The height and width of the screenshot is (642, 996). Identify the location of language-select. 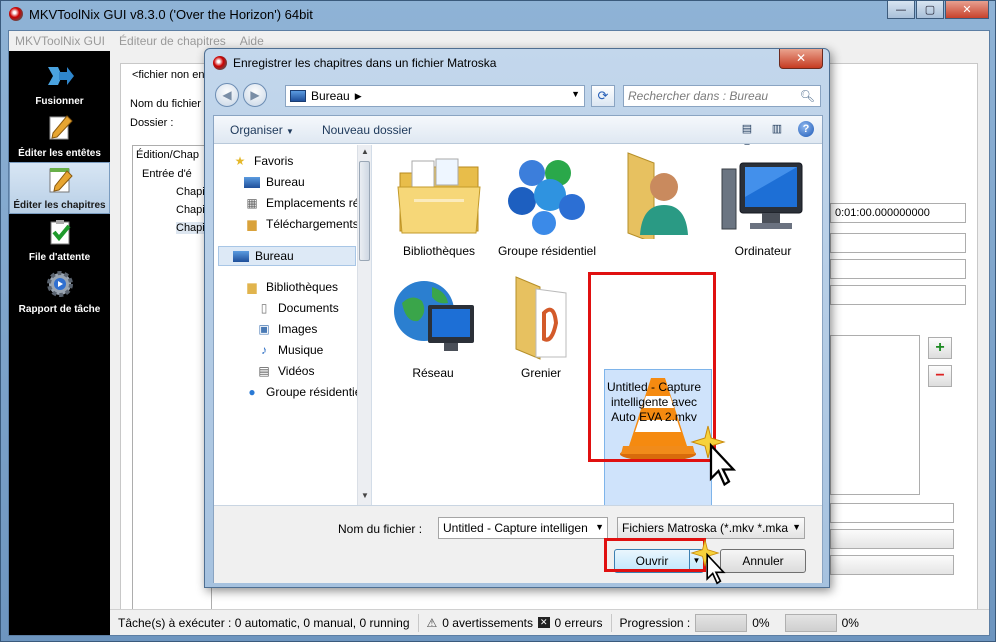
(892, 539).